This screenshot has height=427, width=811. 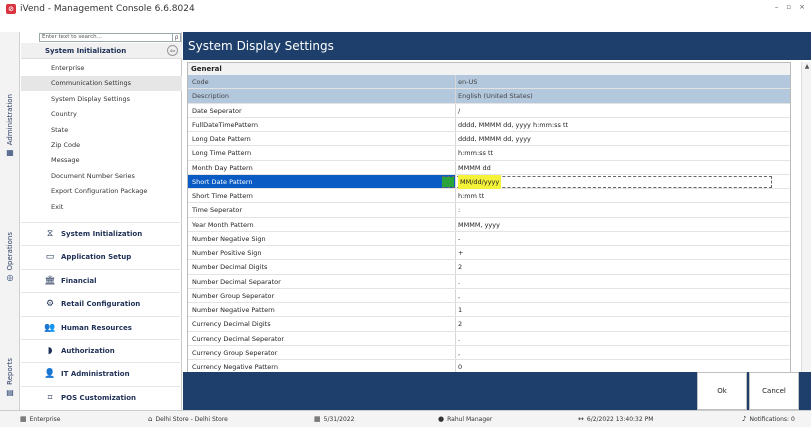 I want to click on nav-group-label: Financial, so click(x=79, y=280).